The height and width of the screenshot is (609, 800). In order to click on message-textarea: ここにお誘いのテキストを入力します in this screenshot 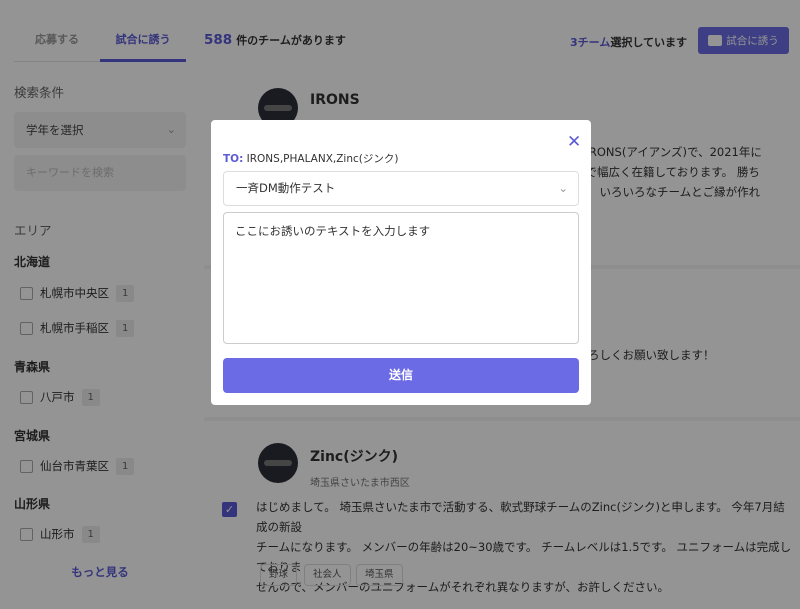, I will do `click(401, 278)`.